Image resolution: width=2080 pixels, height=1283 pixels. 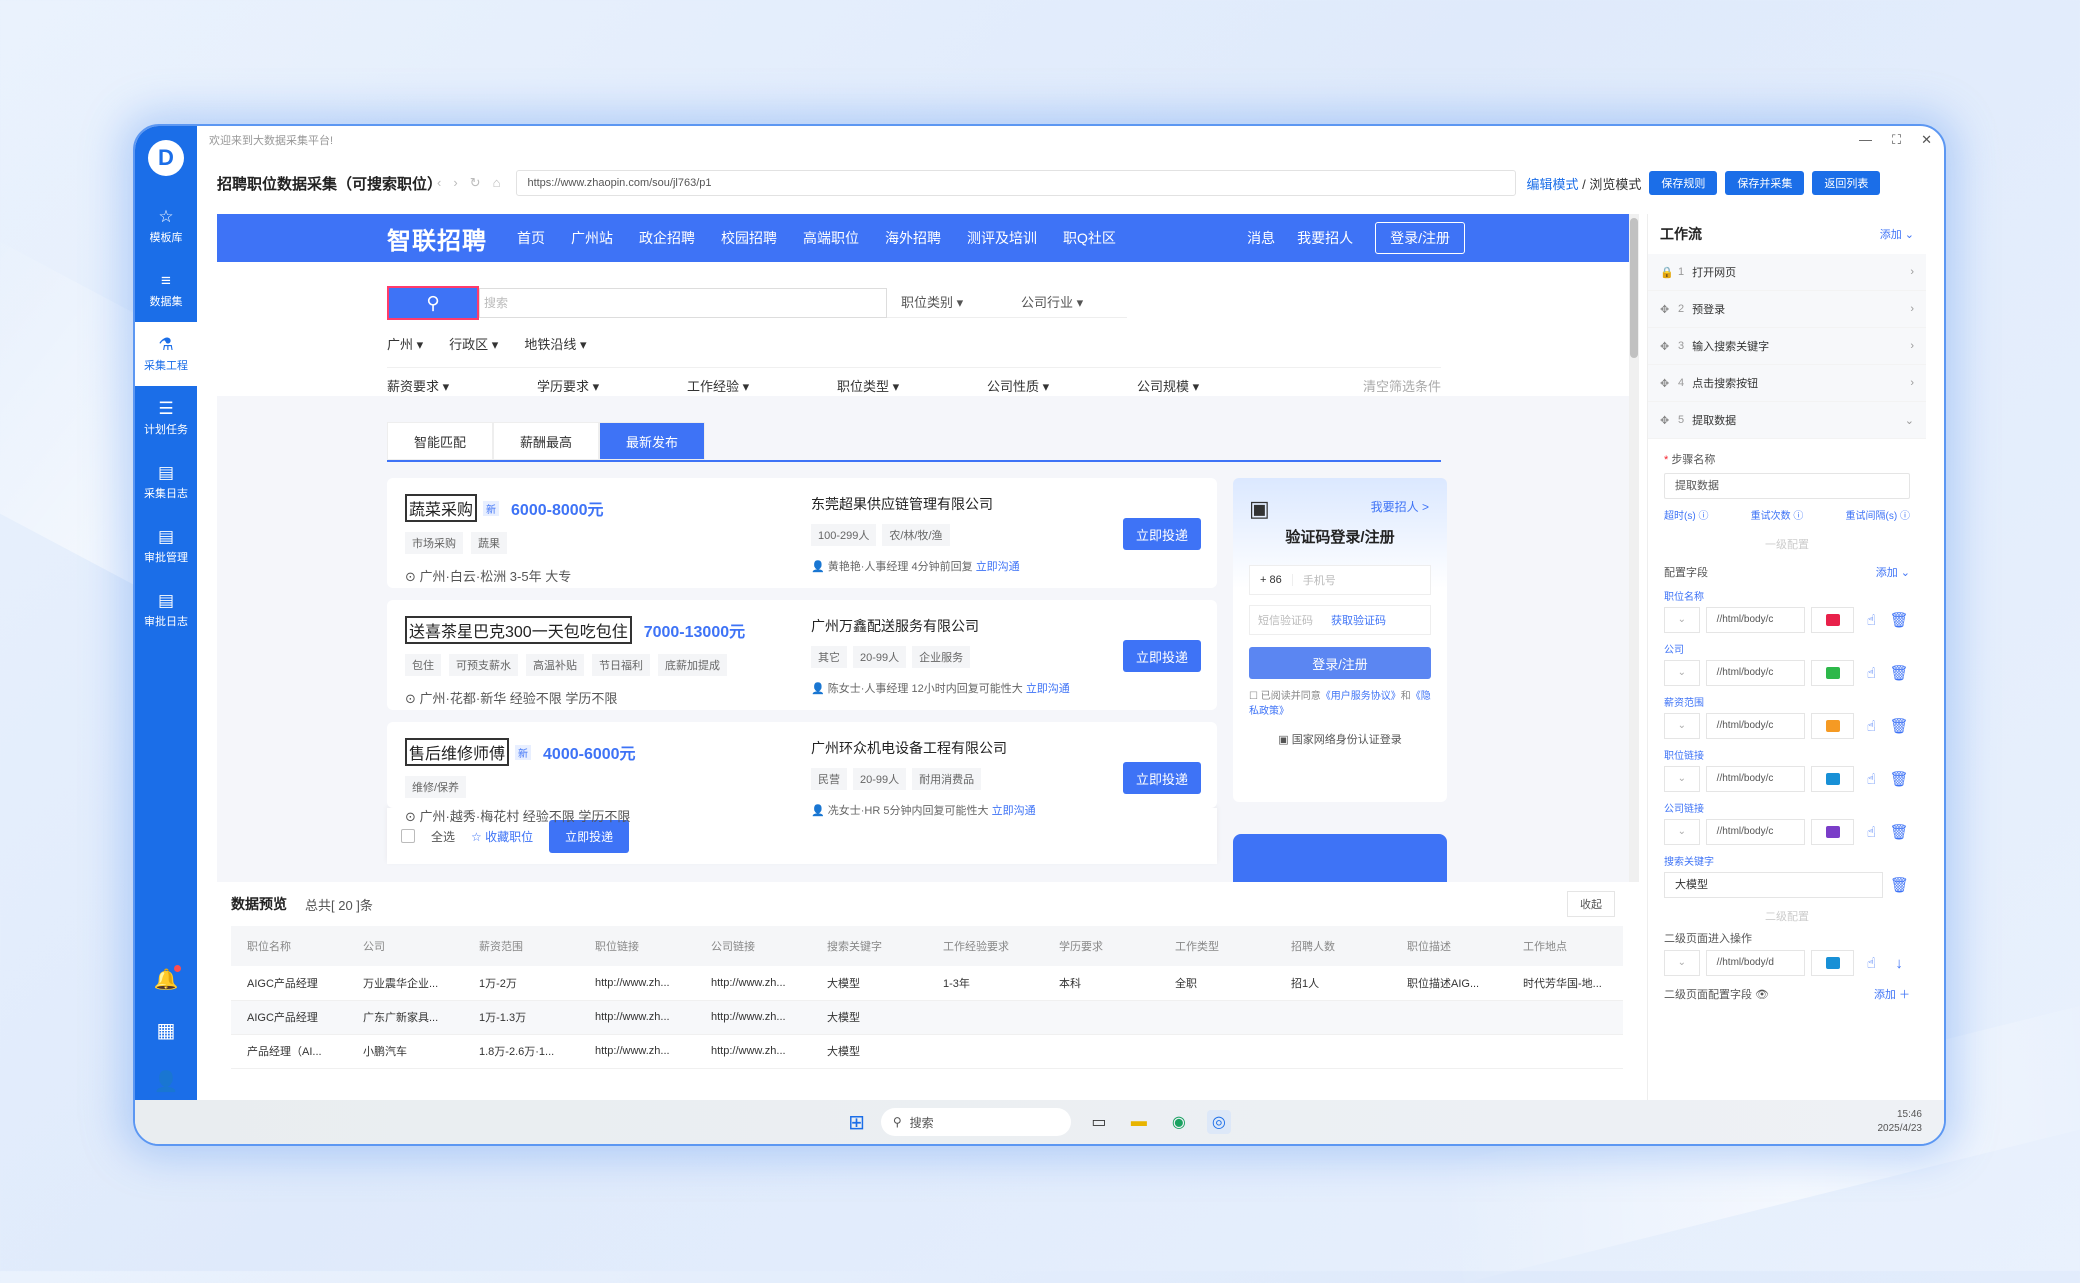 What do you see at coordinates (947, 303) in the screenshot?
I see `job-category-select: 职位类别 ▾` at bounding box center [947, 303].